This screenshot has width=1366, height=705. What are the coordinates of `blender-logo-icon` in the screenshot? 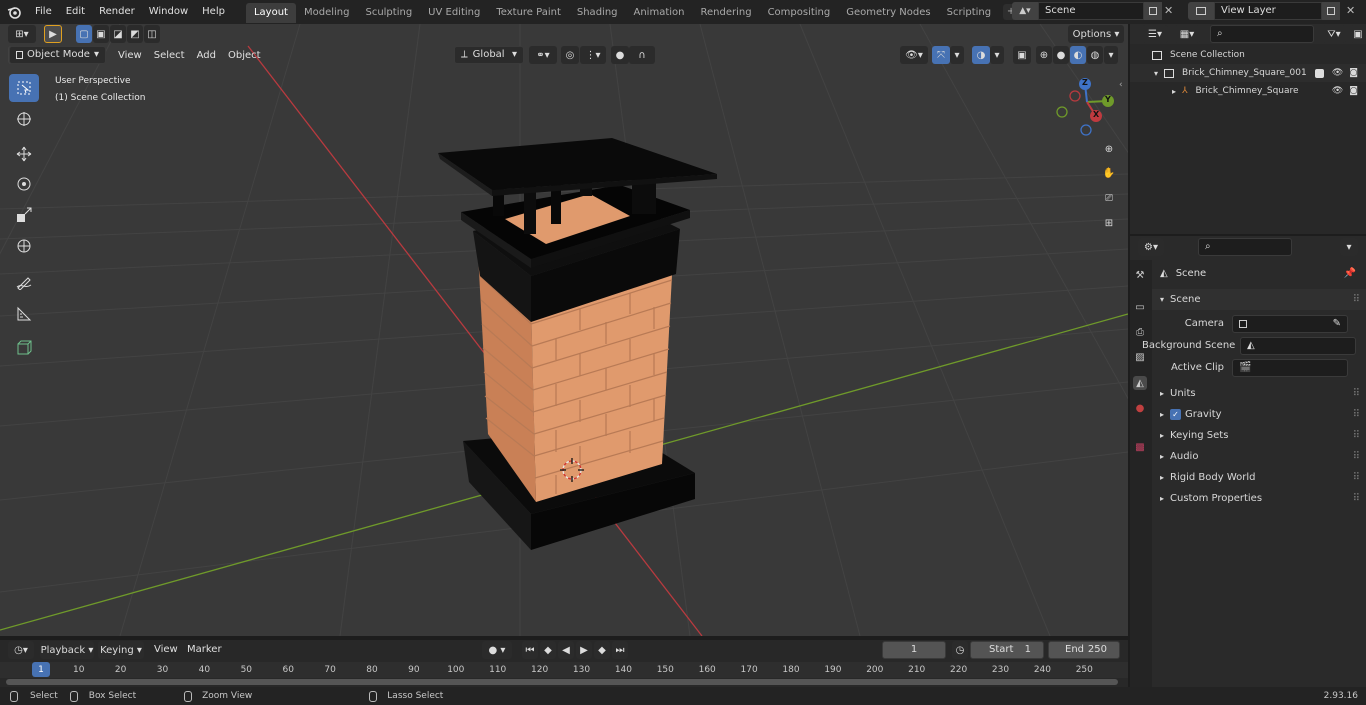 It's located at (14, 12).